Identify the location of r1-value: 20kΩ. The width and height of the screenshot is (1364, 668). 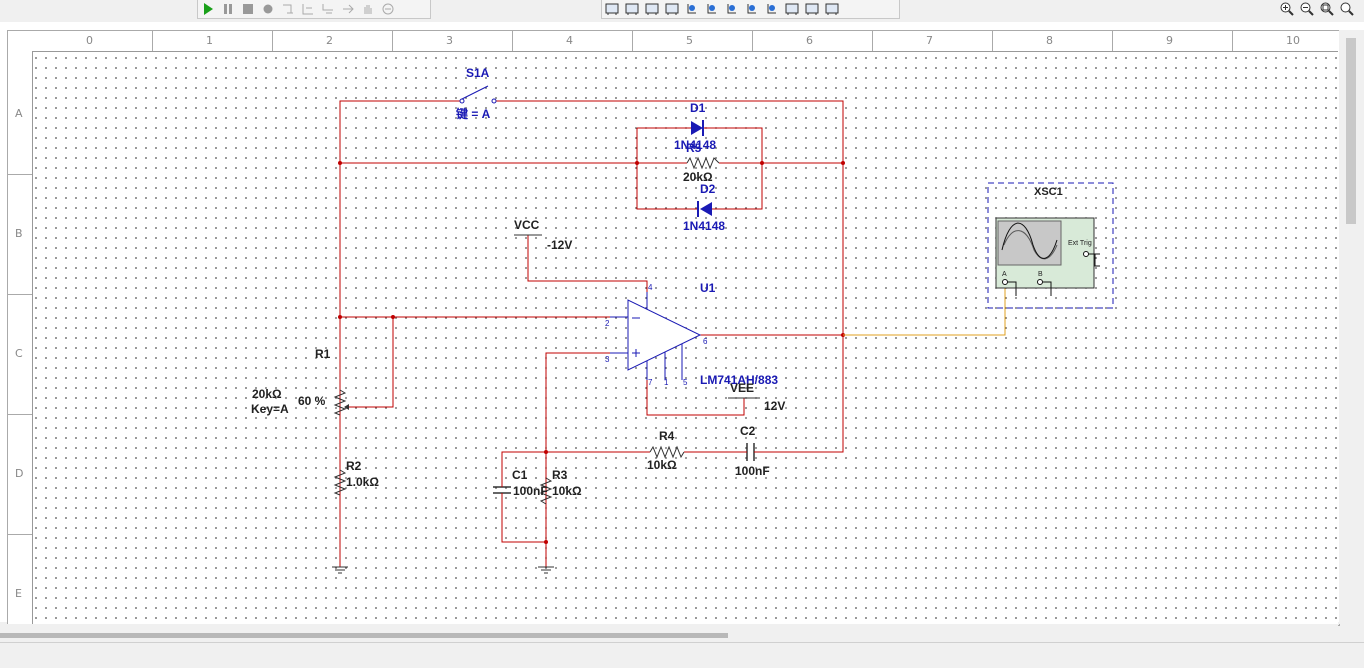
(267, 394).